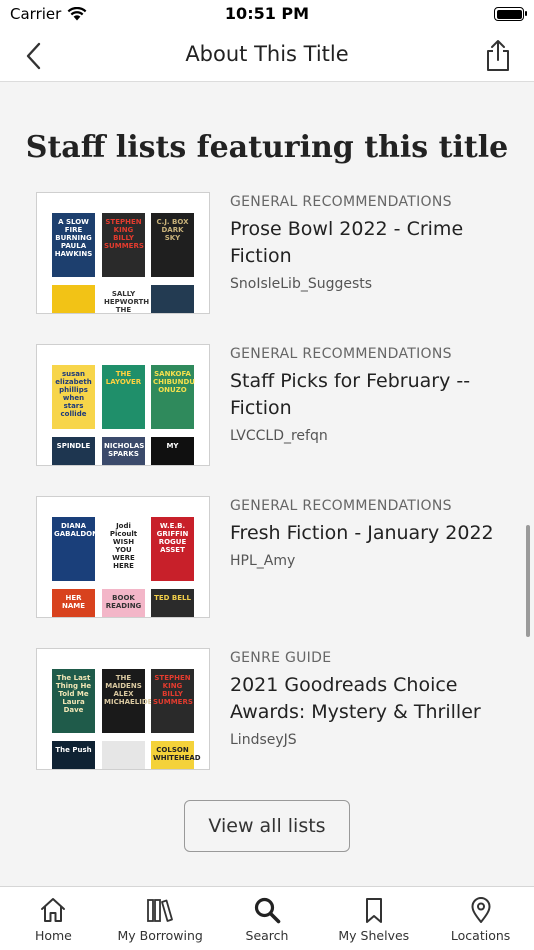 The height and width of the screenshot is (950, 534). Describe the element at coordinates (160, 910) in the screenshot. I see `books-icon` at that location.